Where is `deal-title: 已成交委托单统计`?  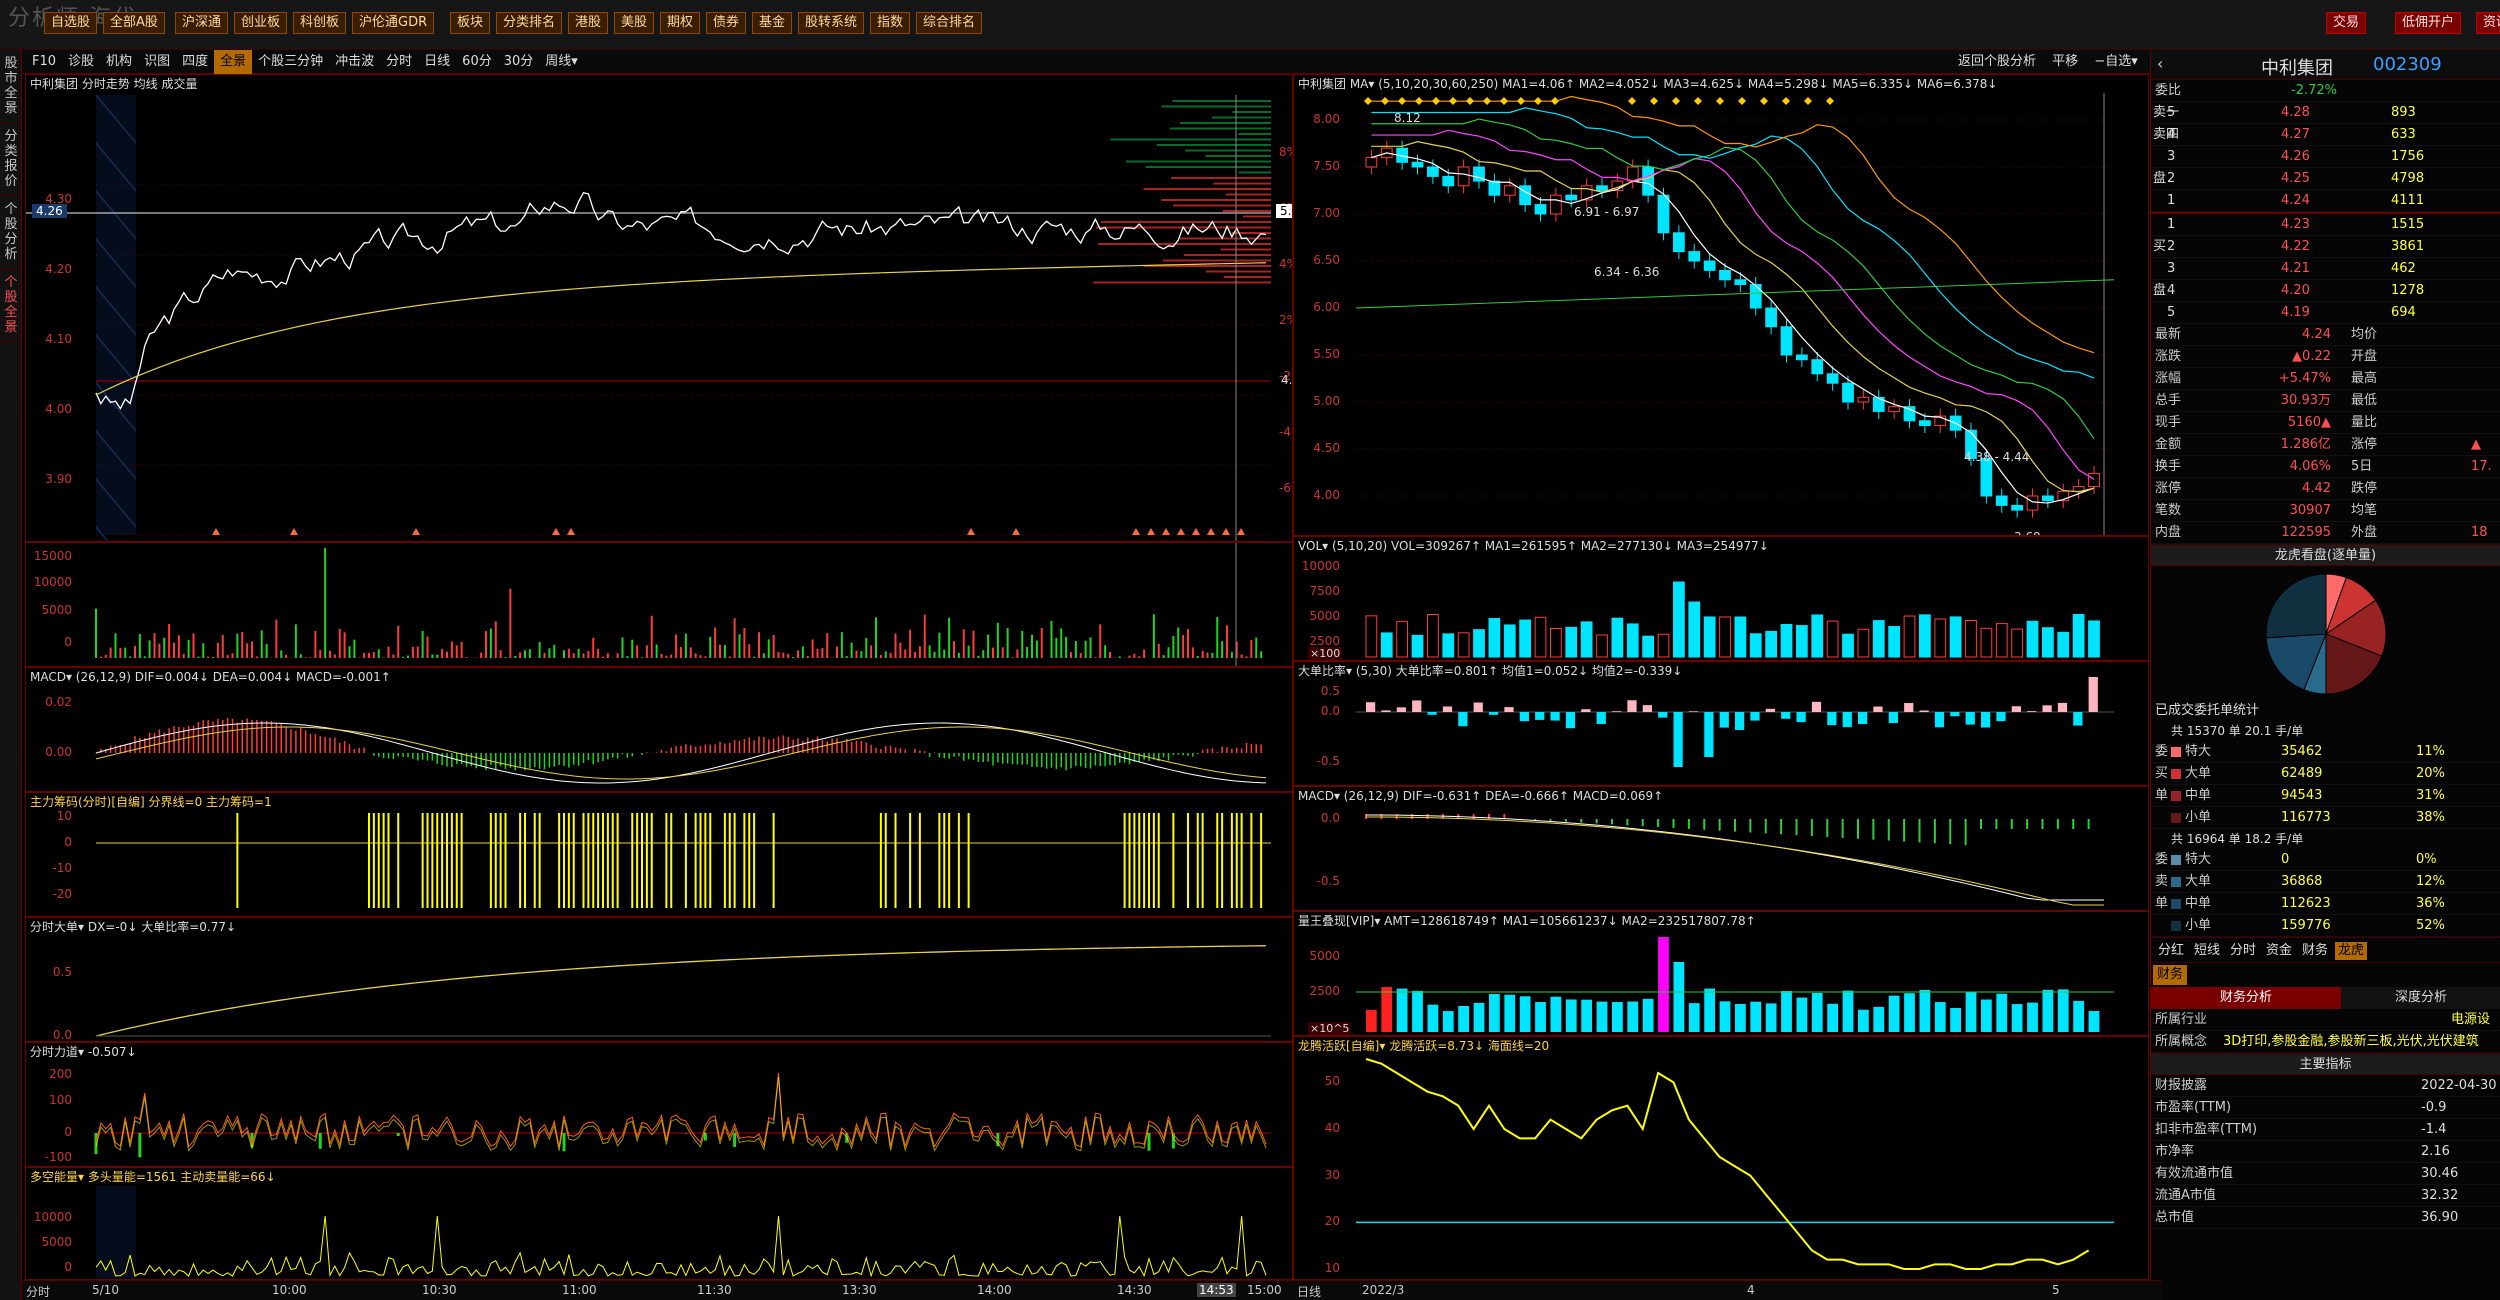 deal-title: 已成交委托单统计 is located at coordinates (2207, 710).